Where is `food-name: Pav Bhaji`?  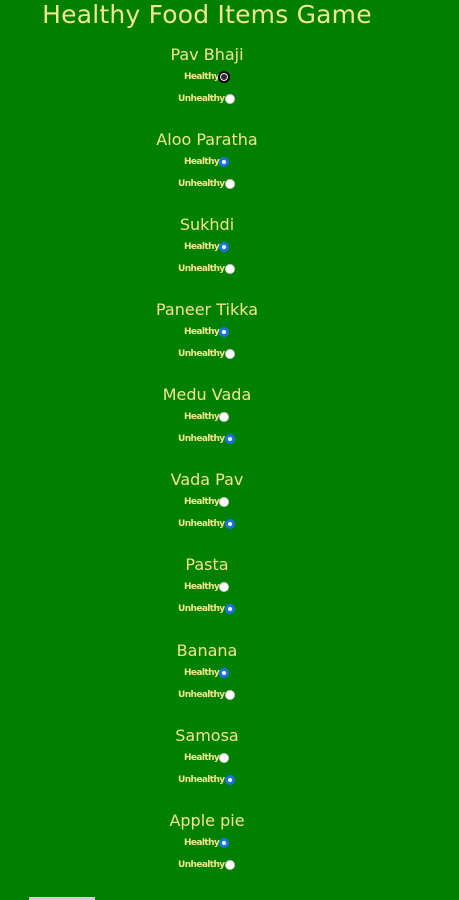 food-name: Pav Bhaji is located at coordinates (207, 54).